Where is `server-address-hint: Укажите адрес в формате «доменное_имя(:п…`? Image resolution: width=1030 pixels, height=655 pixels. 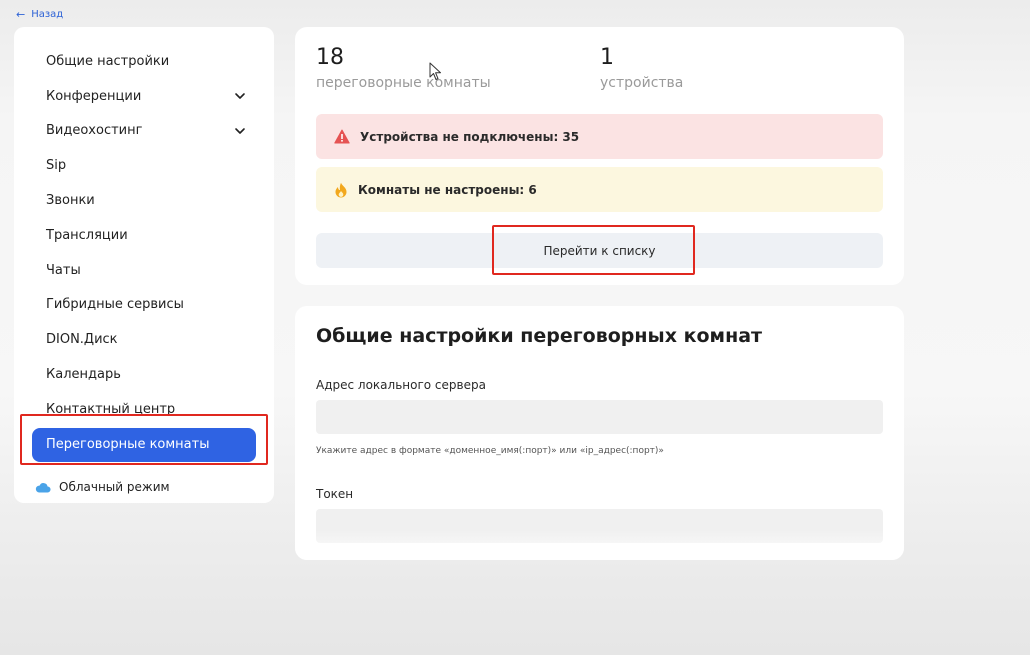 server-address-hint: Укажите адрес в формате «доменное_имя(:п… is located at coordinates (490, 451).